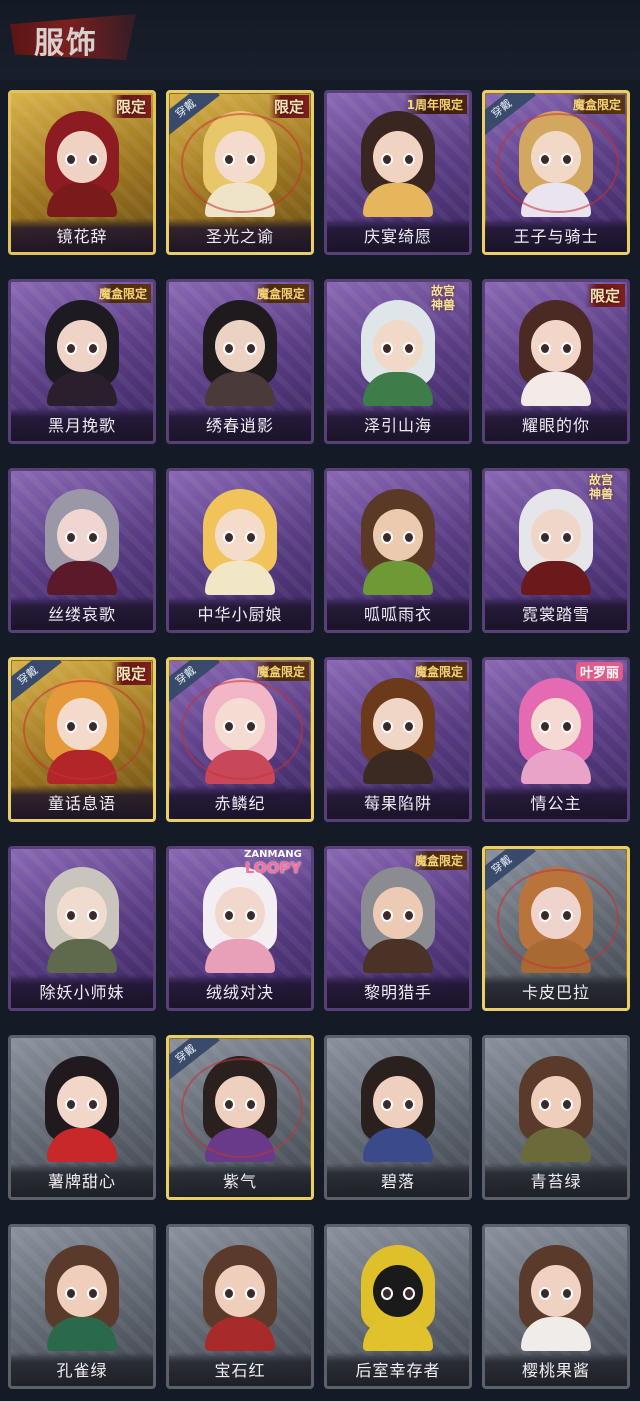  Describe the element at coordinates (397, 992) in the screenshot. I see `outfit-name: 黎明猎手` at that location.